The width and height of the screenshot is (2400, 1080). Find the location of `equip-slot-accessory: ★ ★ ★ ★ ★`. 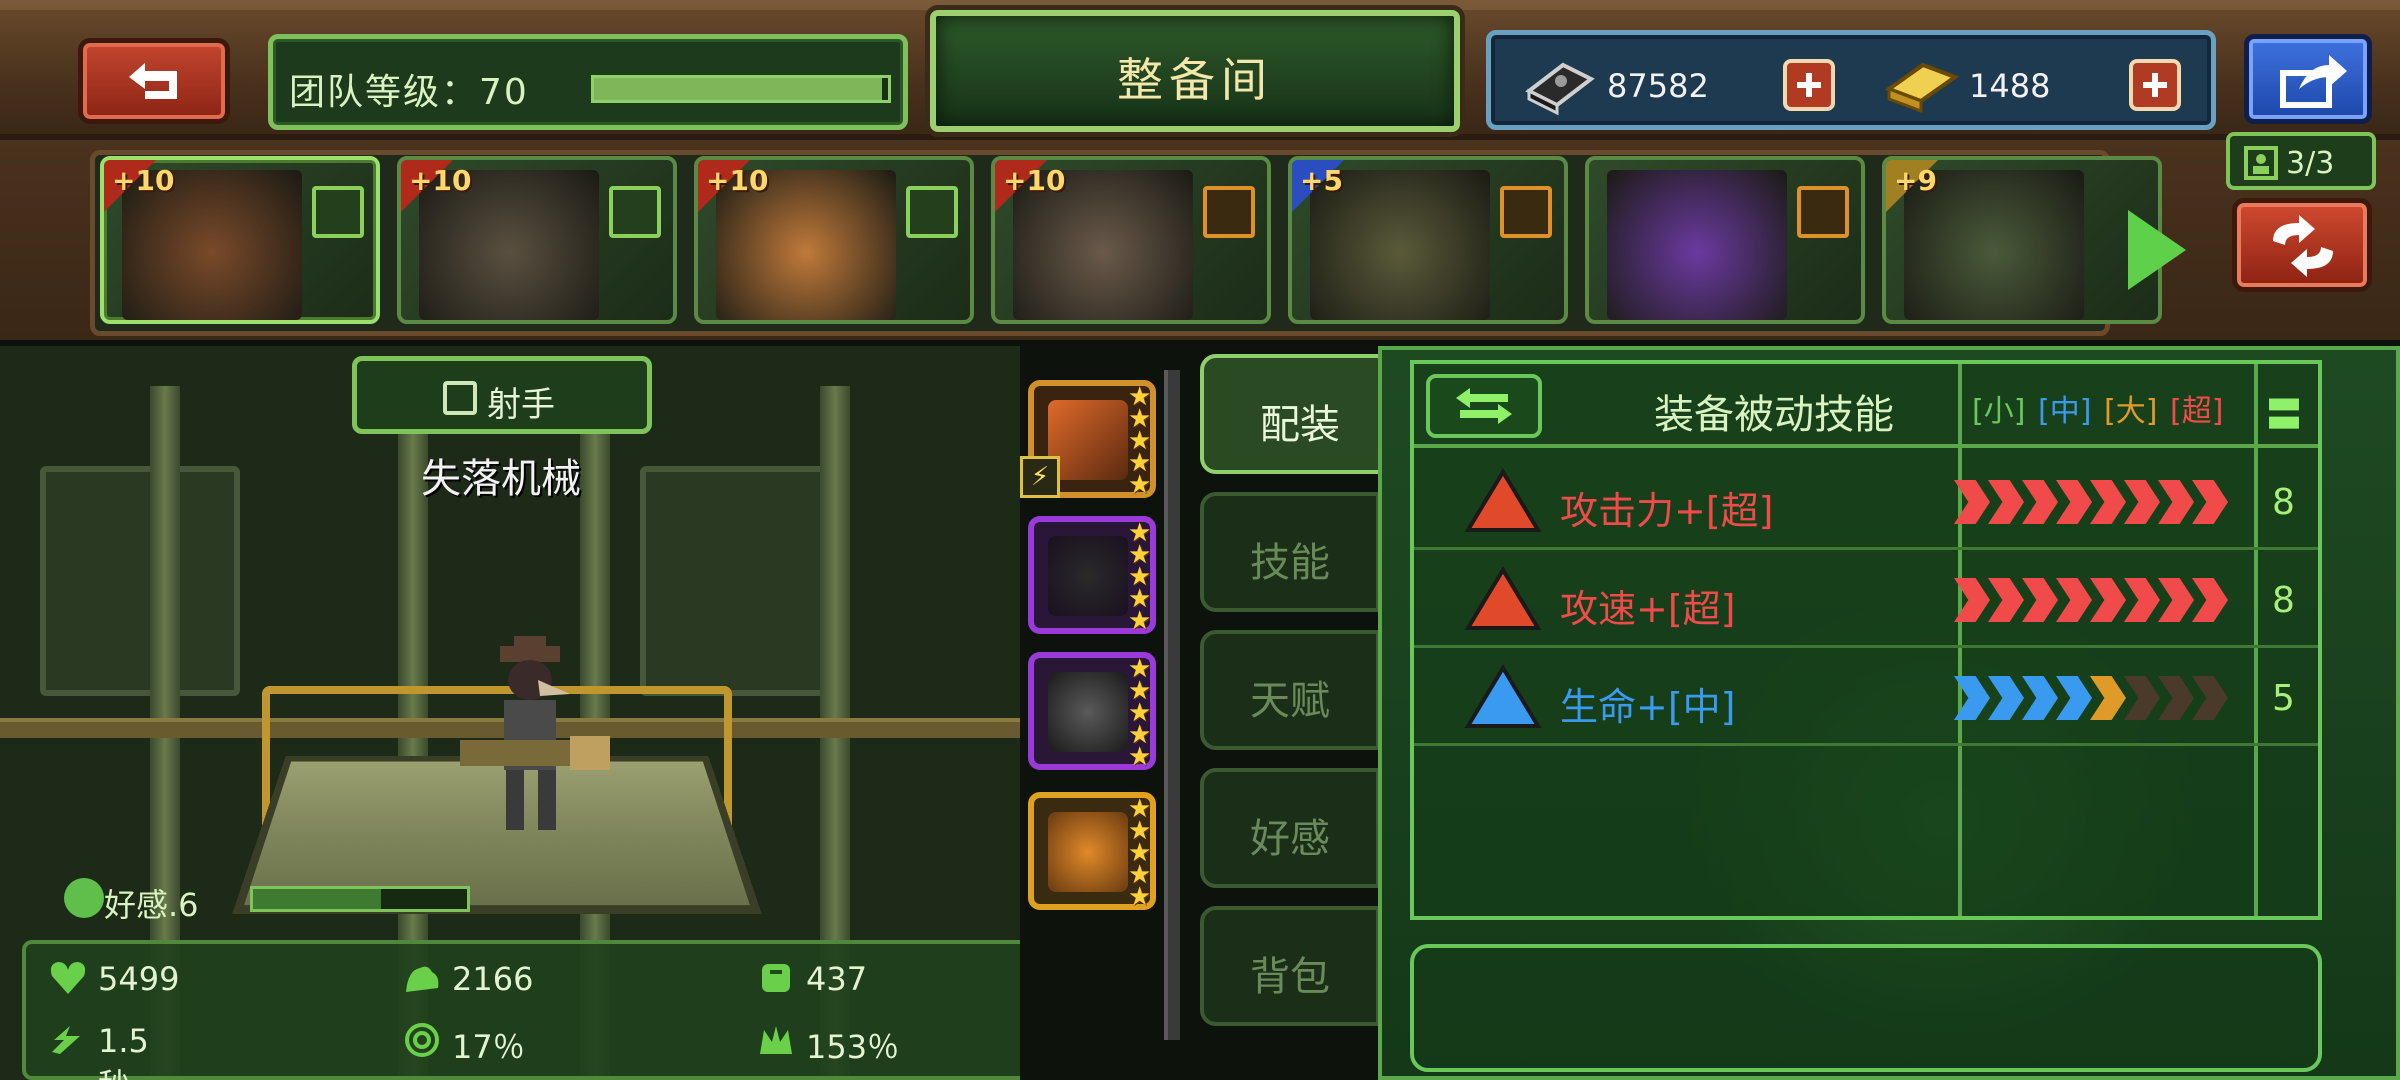

equip-slot-accessory: ★ ★ ★ ★ ★ is located at coordinates (1092, 851).